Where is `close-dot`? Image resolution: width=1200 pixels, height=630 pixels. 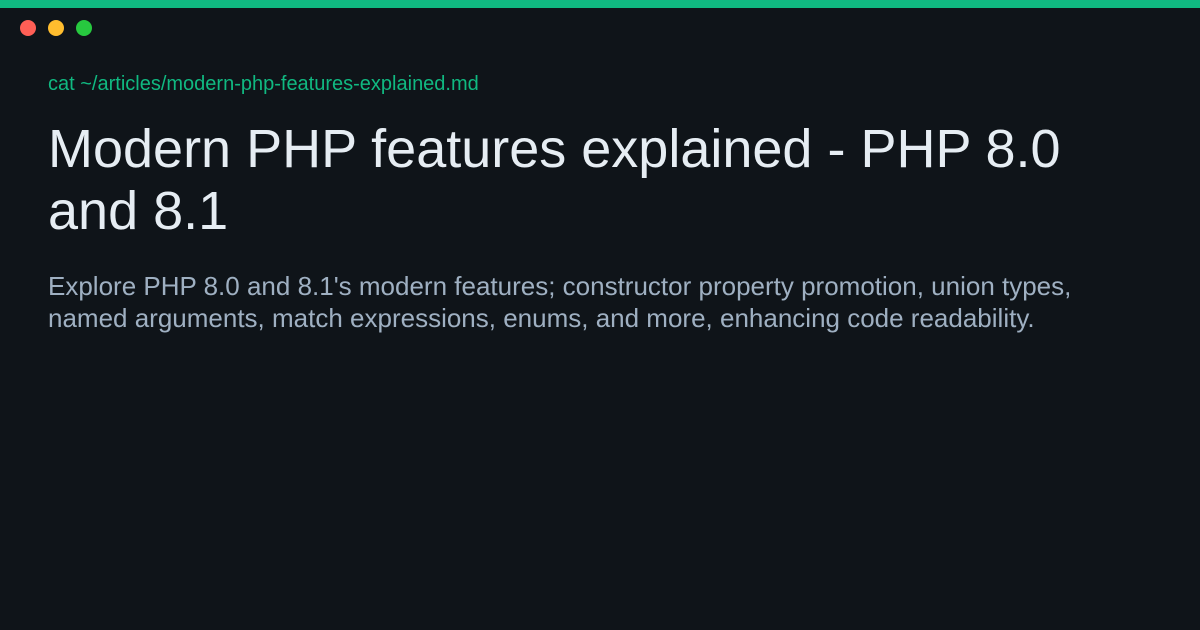 close-dot is located at coordinates (28, 28).